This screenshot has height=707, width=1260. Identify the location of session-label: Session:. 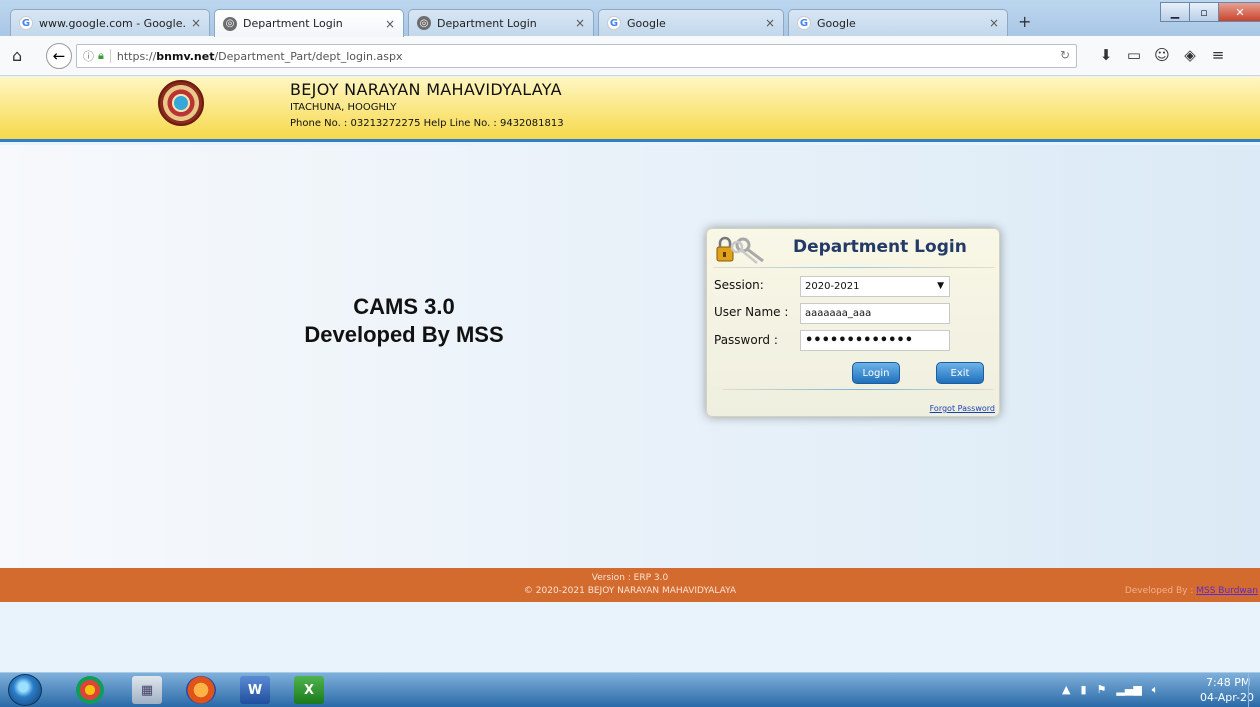
(739, 285).